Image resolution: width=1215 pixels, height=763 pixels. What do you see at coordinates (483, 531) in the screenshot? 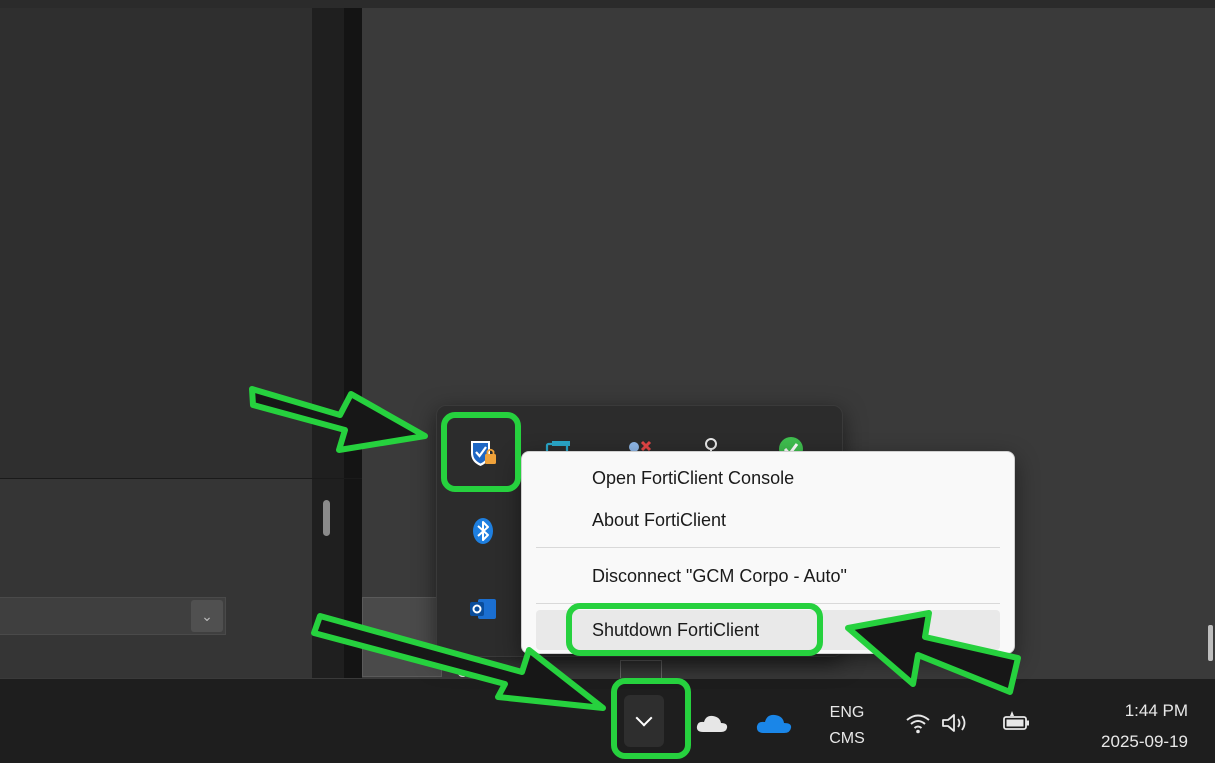
I see `bluetooth-icon` at bounding box center [483, 531].